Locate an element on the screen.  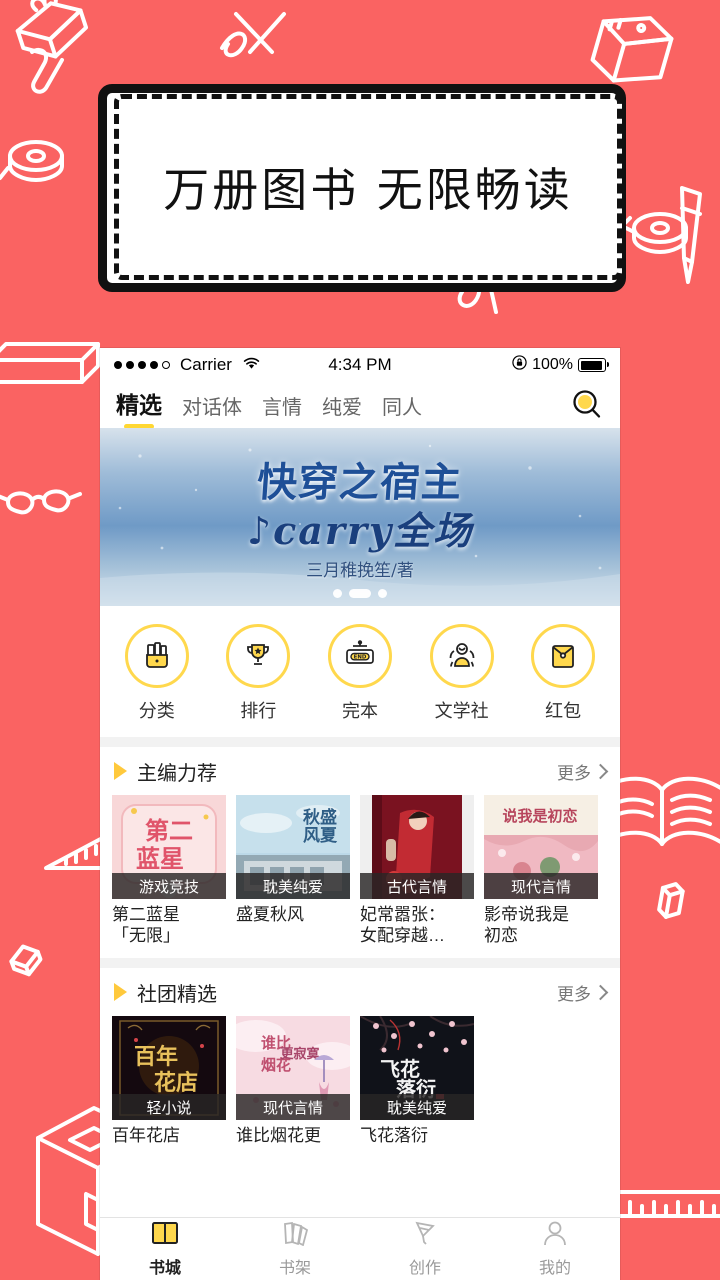
book-cover: 飞花 落衍 耽美纯爱 is located at coordinates (417, 1068).